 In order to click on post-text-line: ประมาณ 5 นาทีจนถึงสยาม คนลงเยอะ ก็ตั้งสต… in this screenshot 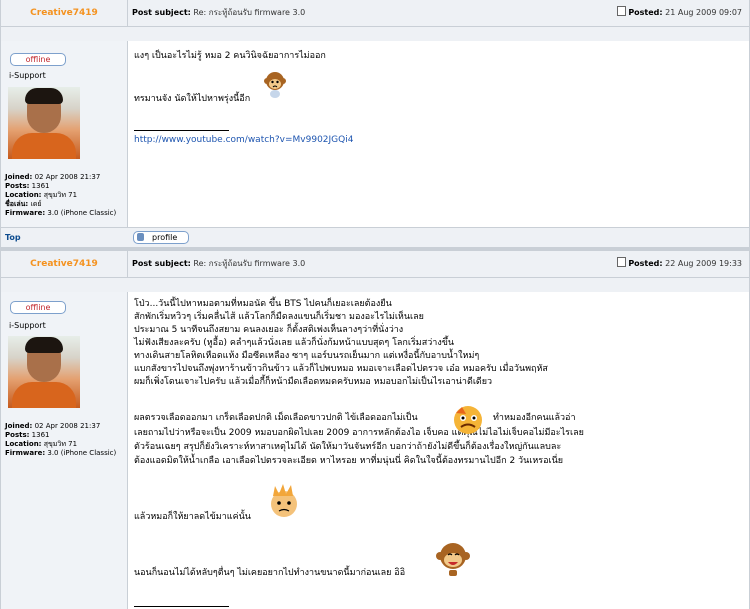, I will do `click(269, 330)`.